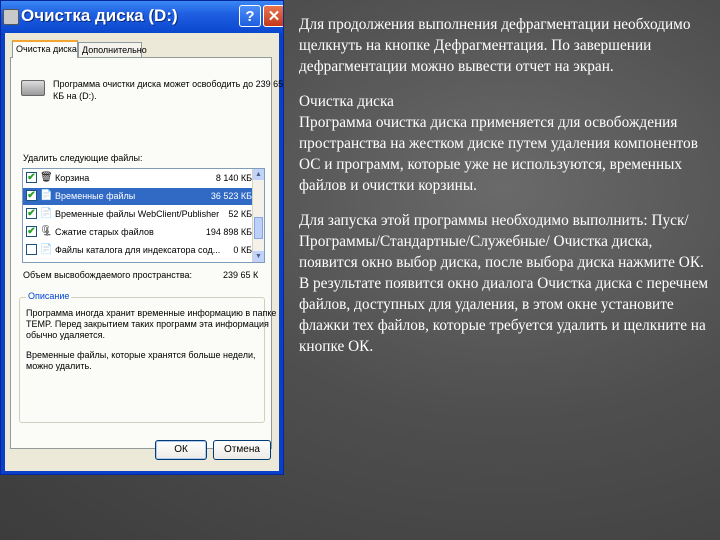 The height and width of the screenshot is (540, 720). Describe the element at coordinates (250, 16) in the screenshot. I see `help-button: ?` at that location.